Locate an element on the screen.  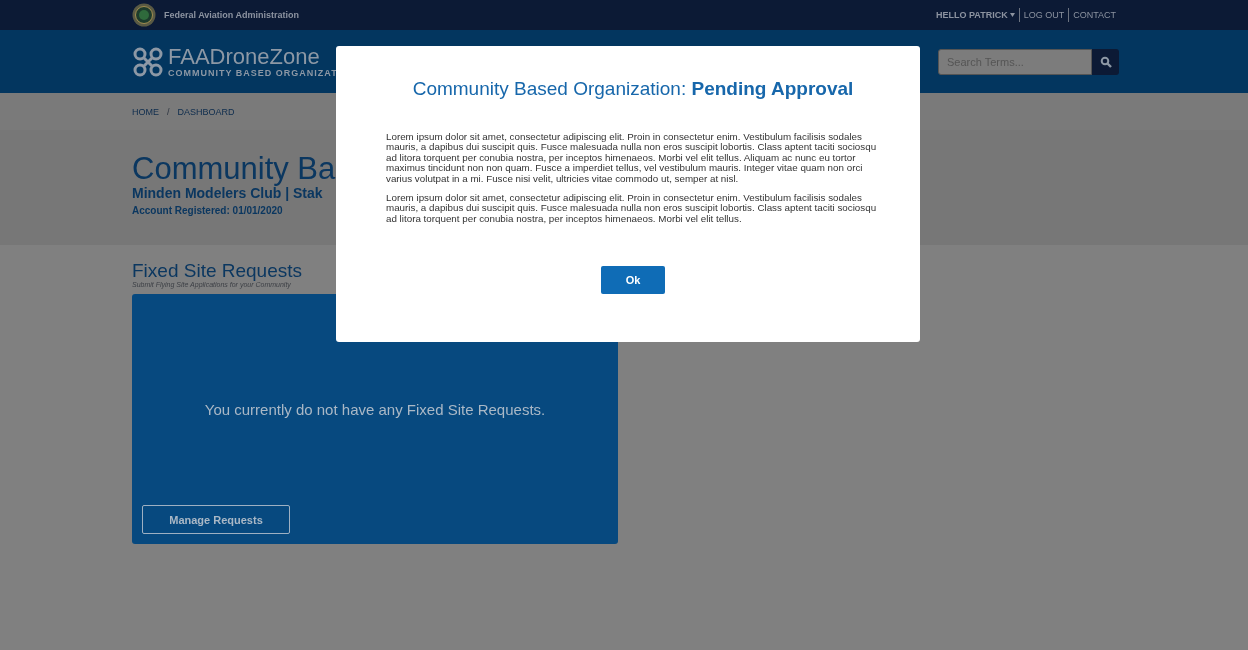
empty-message: You currently do not have any Fixed Site Requests. is located at coordinates (375, 409).